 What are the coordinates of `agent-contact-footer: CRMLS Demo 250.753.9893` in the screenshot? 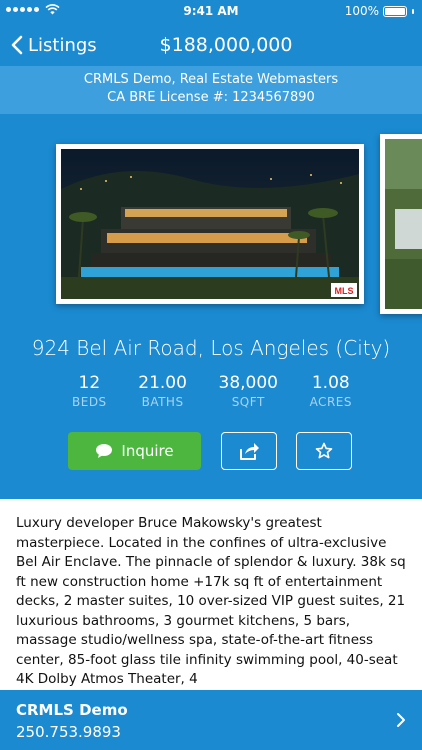 It's located at (211, 720).